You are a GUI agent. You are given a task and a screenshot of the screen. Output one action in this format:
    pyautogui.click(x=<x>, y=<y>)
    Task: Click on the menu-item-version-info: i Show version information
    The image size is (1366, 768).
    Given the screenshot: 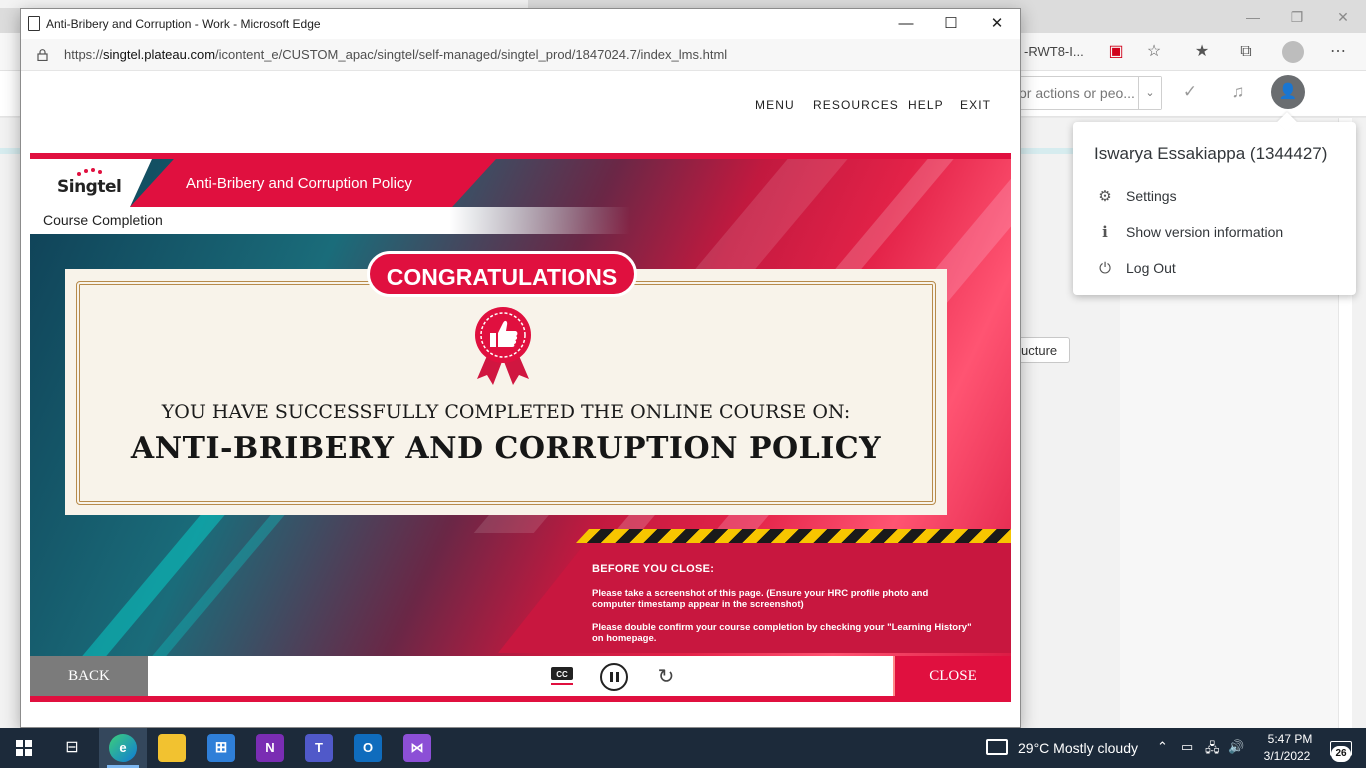 What is the action you would take?
    pyautogui.click(x=1218, y=232)
    